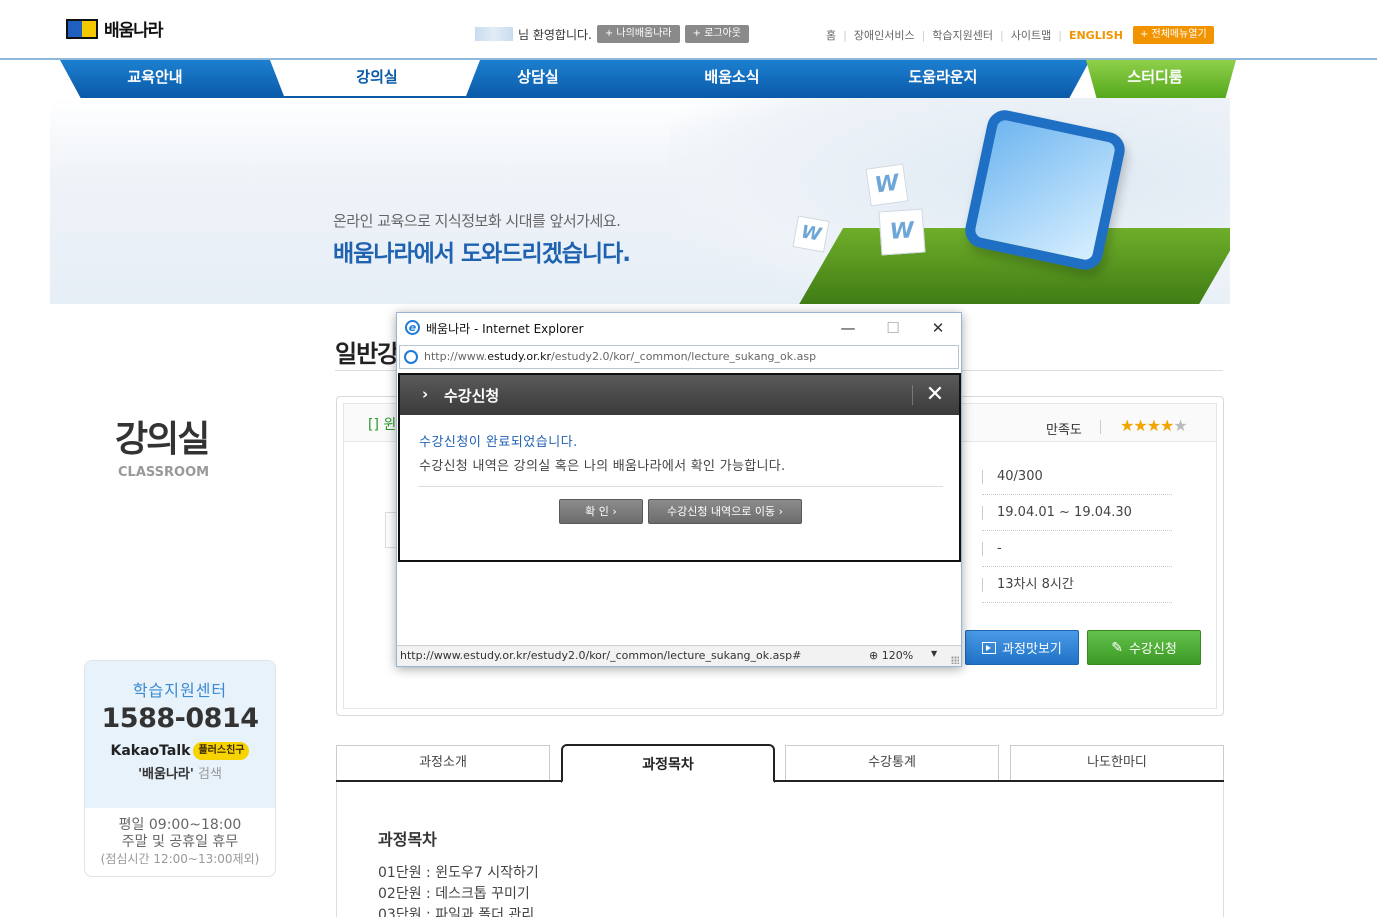 The height and width of the screenshot is (917, 1377). What do you see at coordinates (1064, 430) in the screenshot?
I see `satisfaction-label: 만족도` at bounding box center [1064, 430].